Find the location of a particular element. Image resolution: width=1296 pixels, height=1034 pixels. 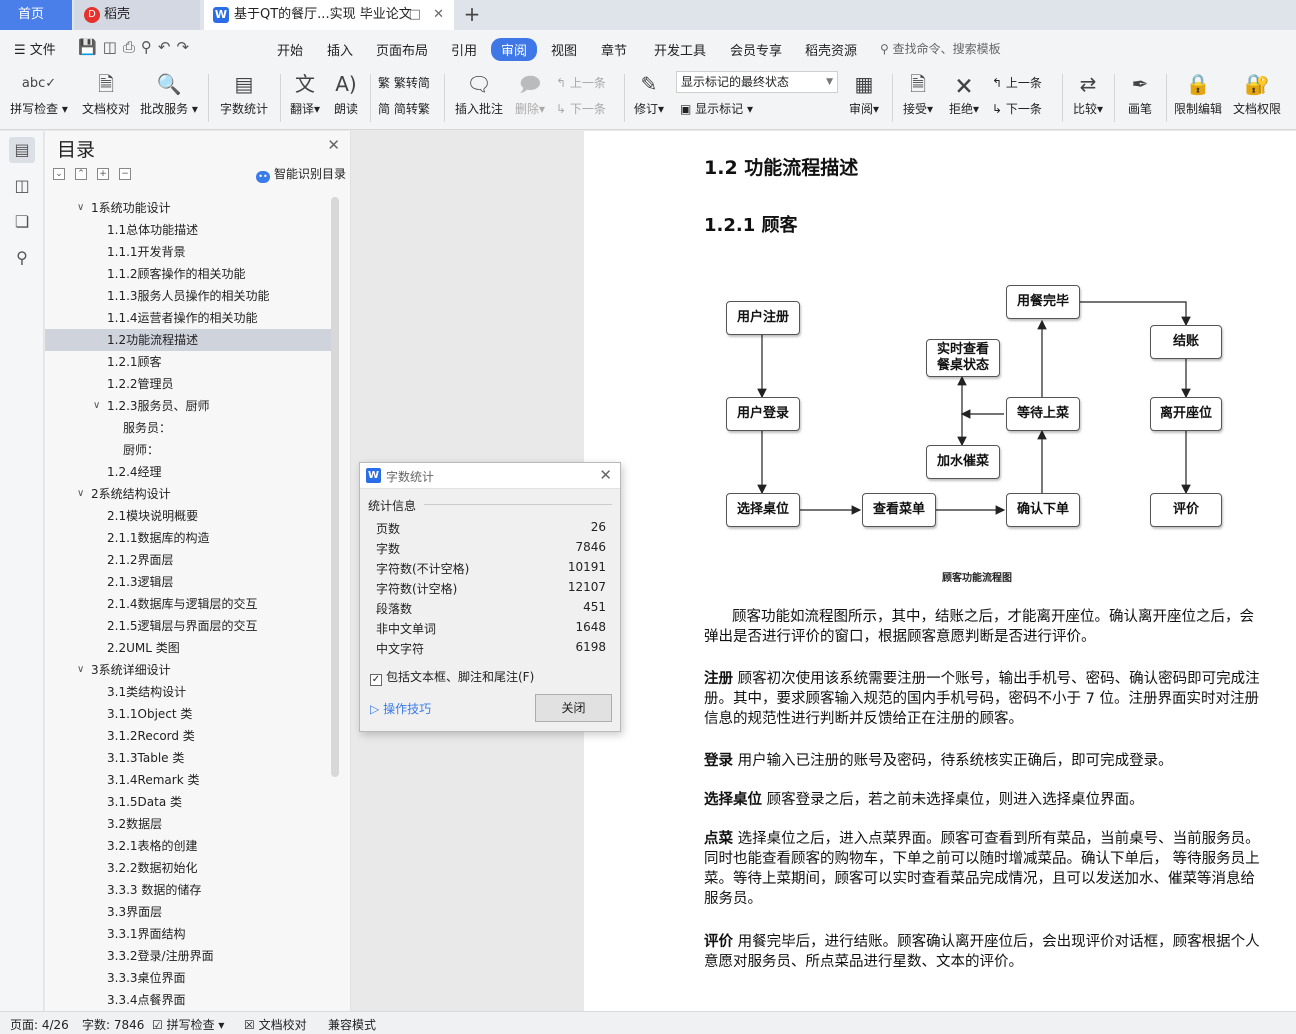

prev-comment-button: ↰ 上一条 is located at coordinates (581, 82).